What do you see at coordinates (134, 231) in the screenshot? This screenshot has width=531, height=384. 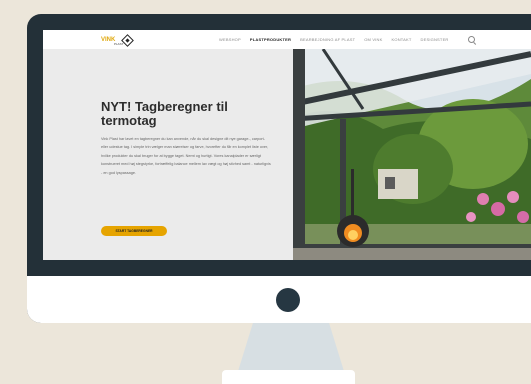 I see `start-tagberegner-button: START TAGBEREGNER` at bounding box center [134, 231].